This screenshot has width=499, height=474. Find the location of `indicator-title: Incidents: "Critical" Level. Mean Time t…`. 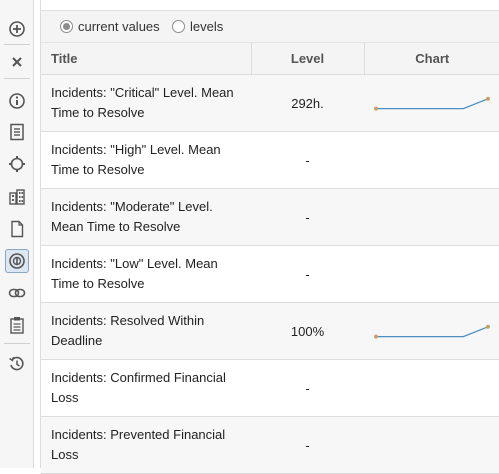

indicator-title: Incidents: "Critical" Level. Mean Time t… is located at coordinates (146, 103).